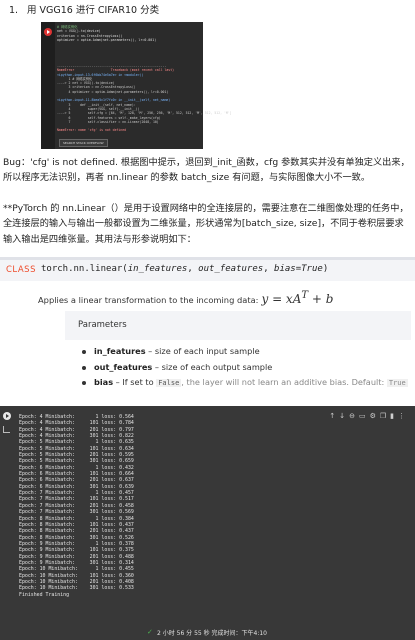 The width and height of the screenshot is (415, 640). Describe the element at coordinates (354, 416) in the screenshot. I see `link-icon: ⊖` at that location.